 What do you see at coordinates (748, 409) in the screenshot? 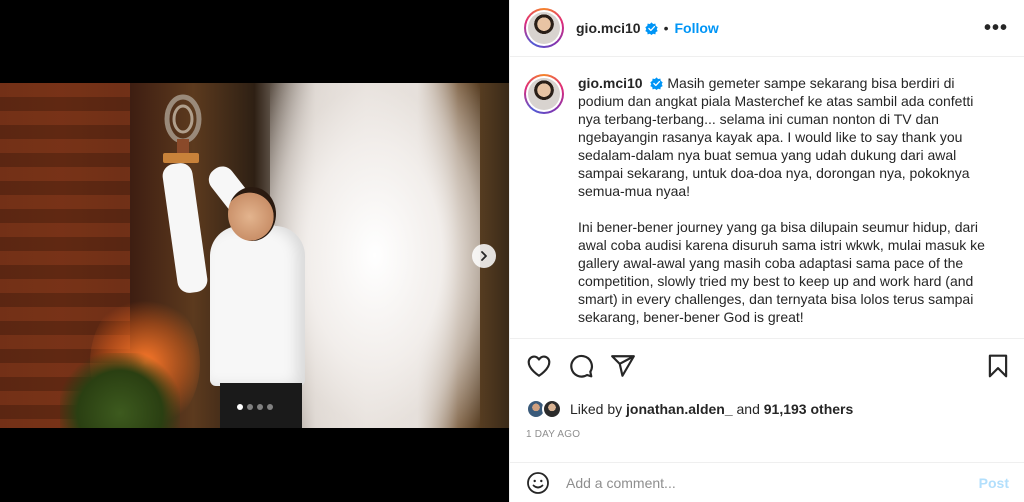
I see `likes-and: and` at bounding box center [748, 409].